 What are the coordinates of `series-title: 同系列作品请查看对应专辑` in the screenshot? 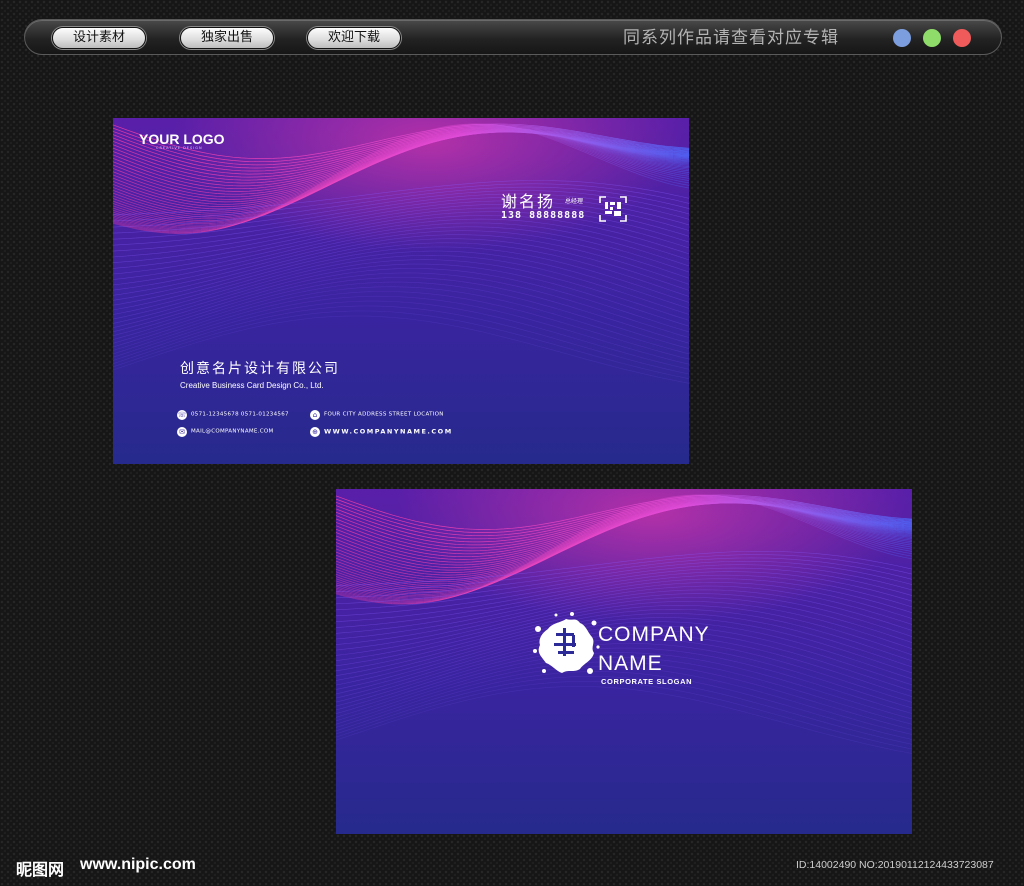 It's located at (731, 38).